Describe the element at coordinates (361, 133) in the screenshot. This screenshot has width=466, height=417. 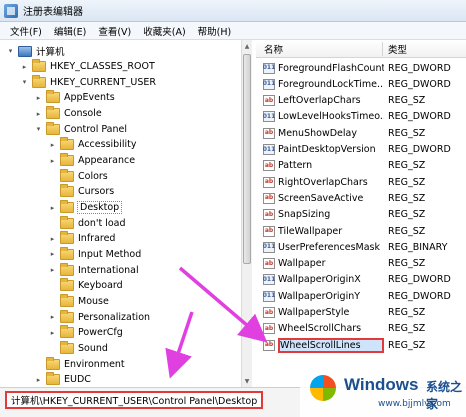
I see `list-row: ab MenuShowDelay REG_SZ` at that location.